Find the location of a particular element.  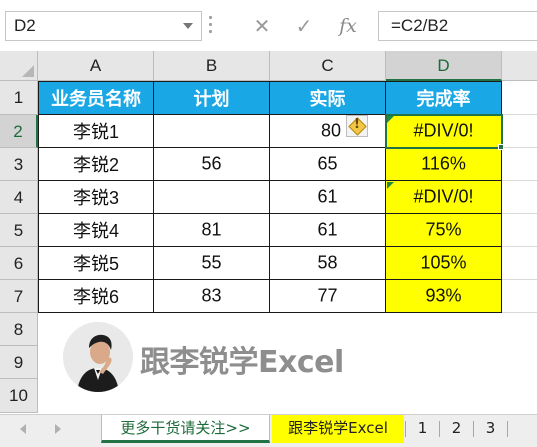

cell-c4: 61 is located at coordinates (328, 197).